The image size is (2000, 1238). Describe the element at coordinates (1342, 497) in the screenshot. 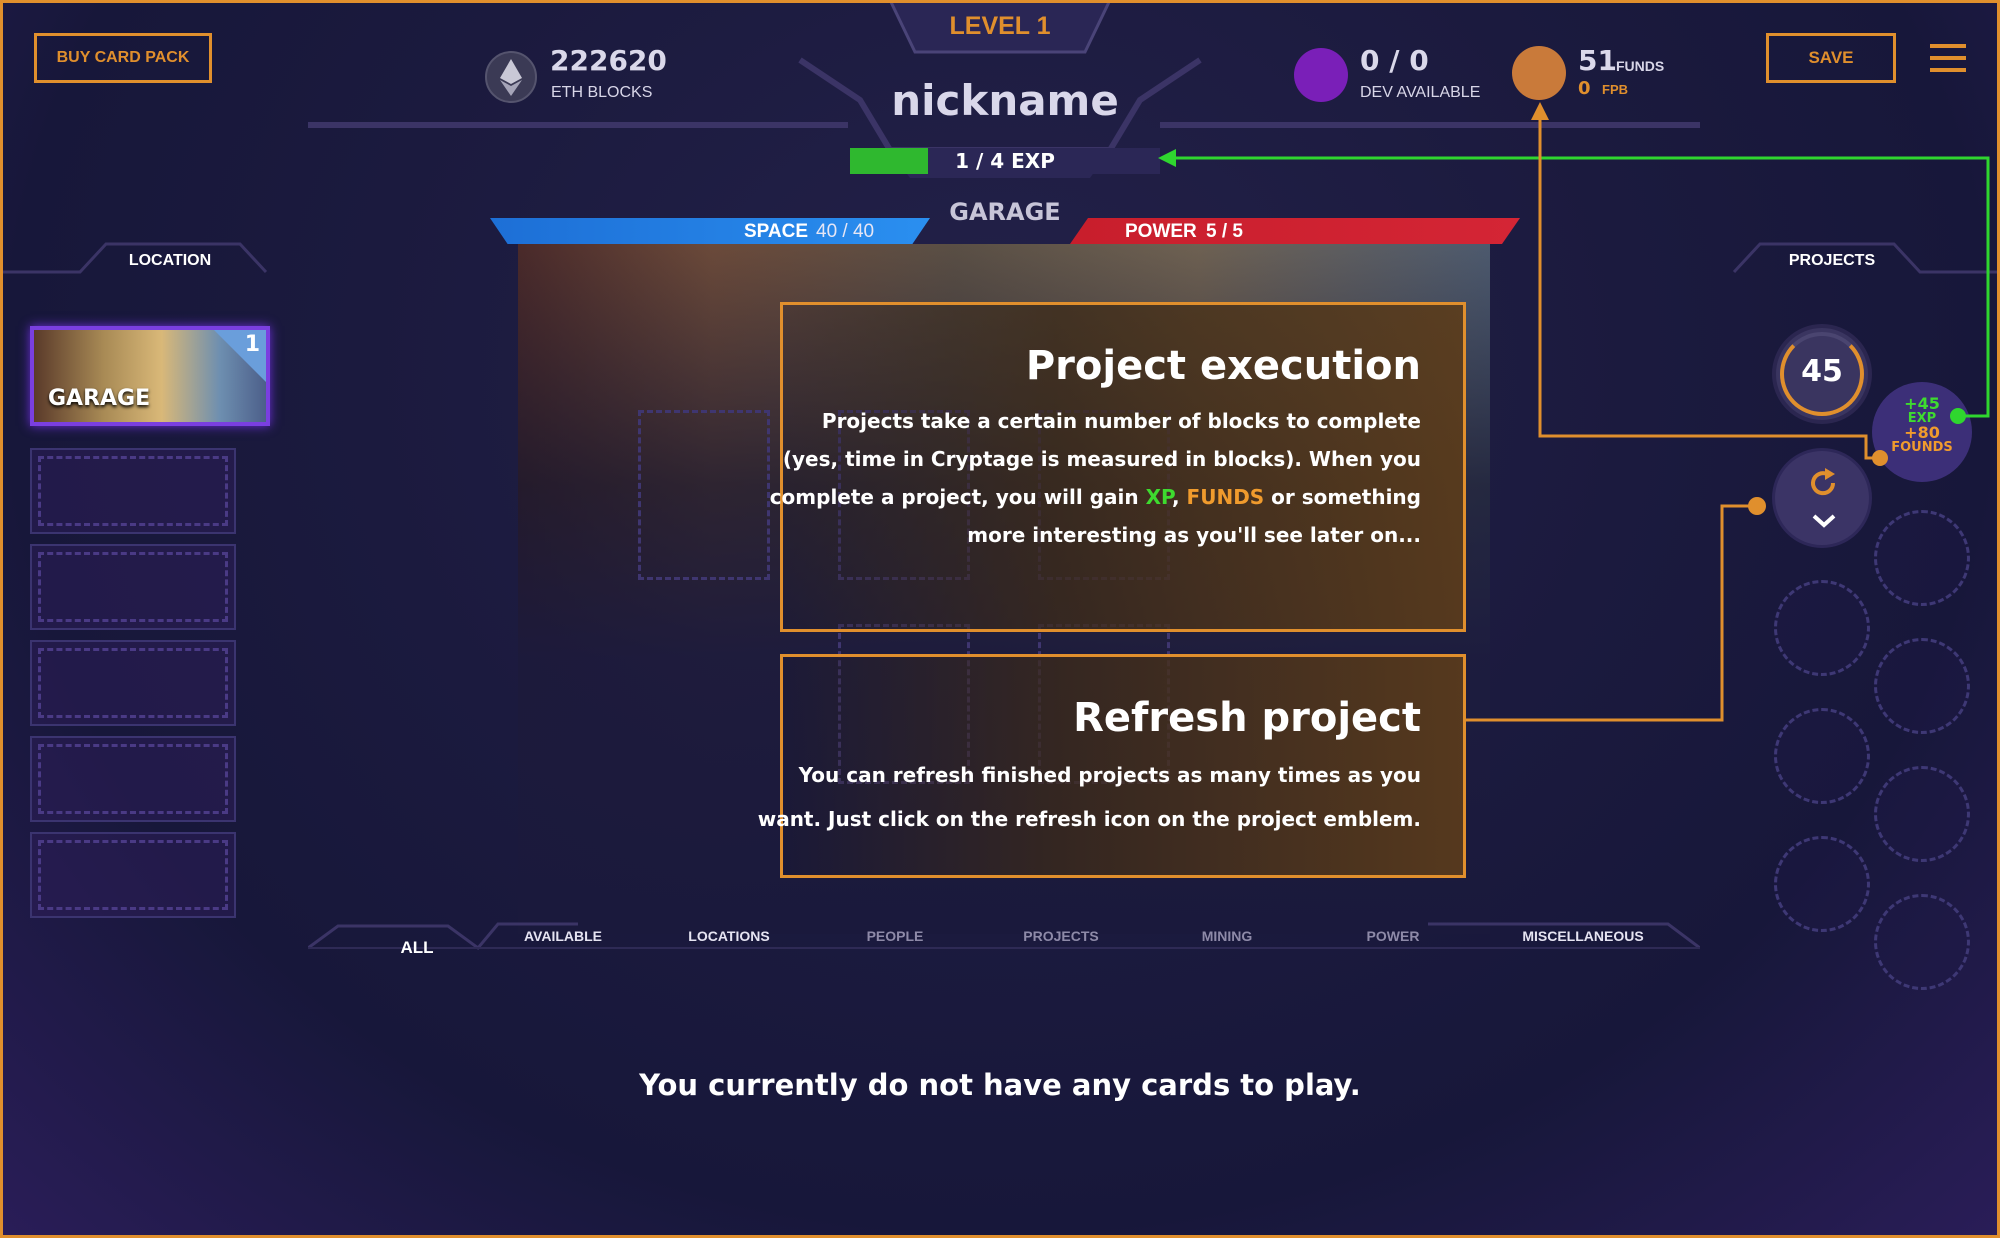

I see `tutorial-text: or something` at that location.